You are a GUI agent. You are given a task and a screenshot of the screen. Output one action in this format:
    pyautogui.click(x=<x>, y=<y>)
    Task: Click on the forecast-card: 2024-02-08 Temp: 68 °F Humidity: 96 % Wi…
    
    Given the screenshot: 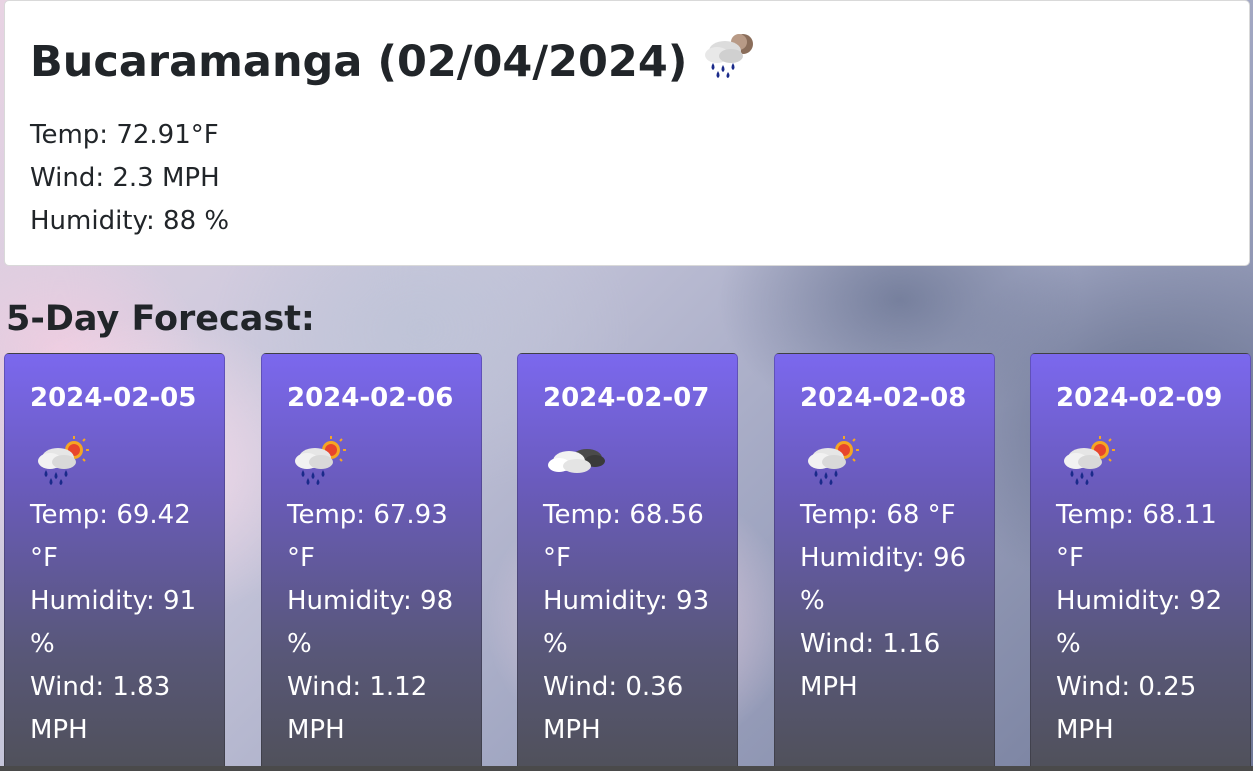 What is the action you would take?
    pyautogui.click(x=884, y=562)
    